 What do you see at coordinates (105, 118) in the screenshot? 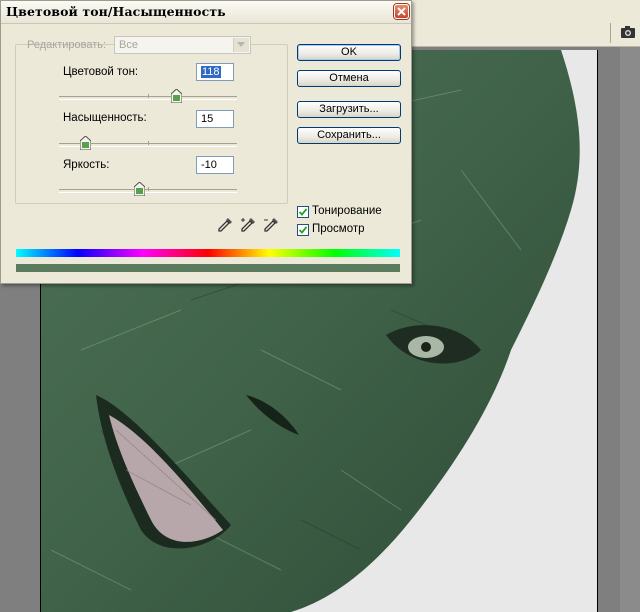
I see `saturation-label: Насыщенность:` at bounding box center [105, 118].